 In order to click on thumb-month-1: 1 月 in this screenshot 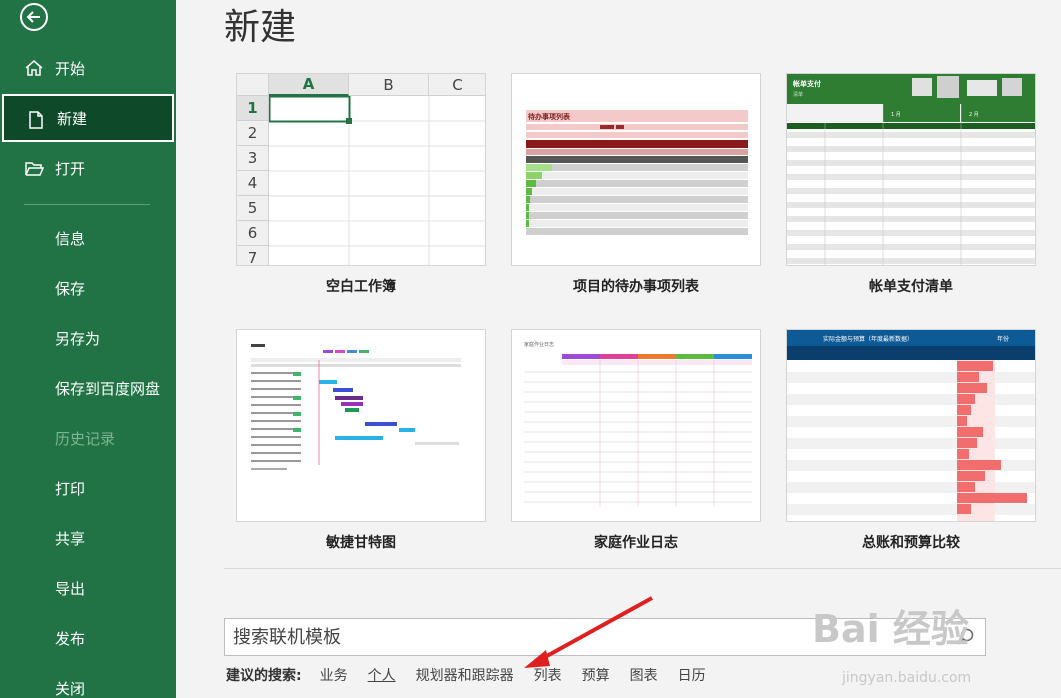, I will do `click(896, 115)`.